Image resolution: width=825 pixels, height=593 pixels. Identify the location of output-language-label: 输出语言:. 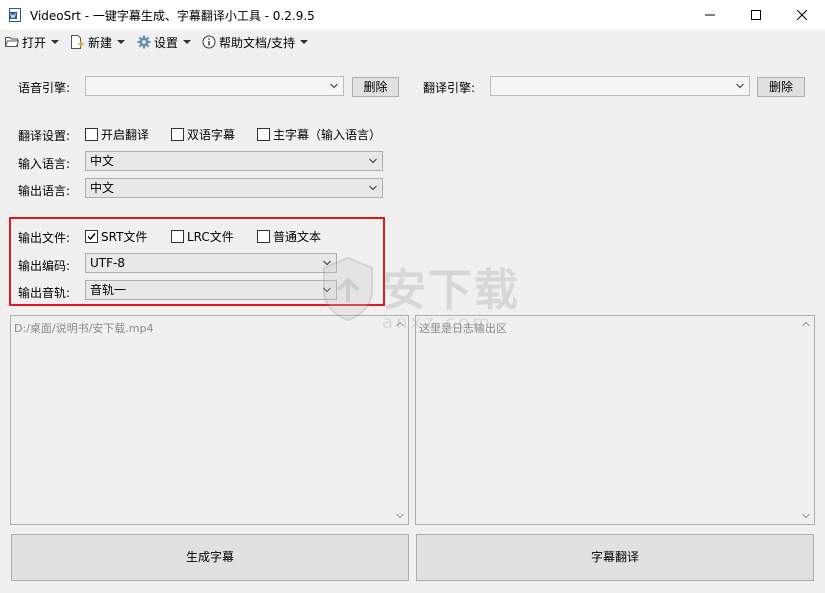
(44, 191).